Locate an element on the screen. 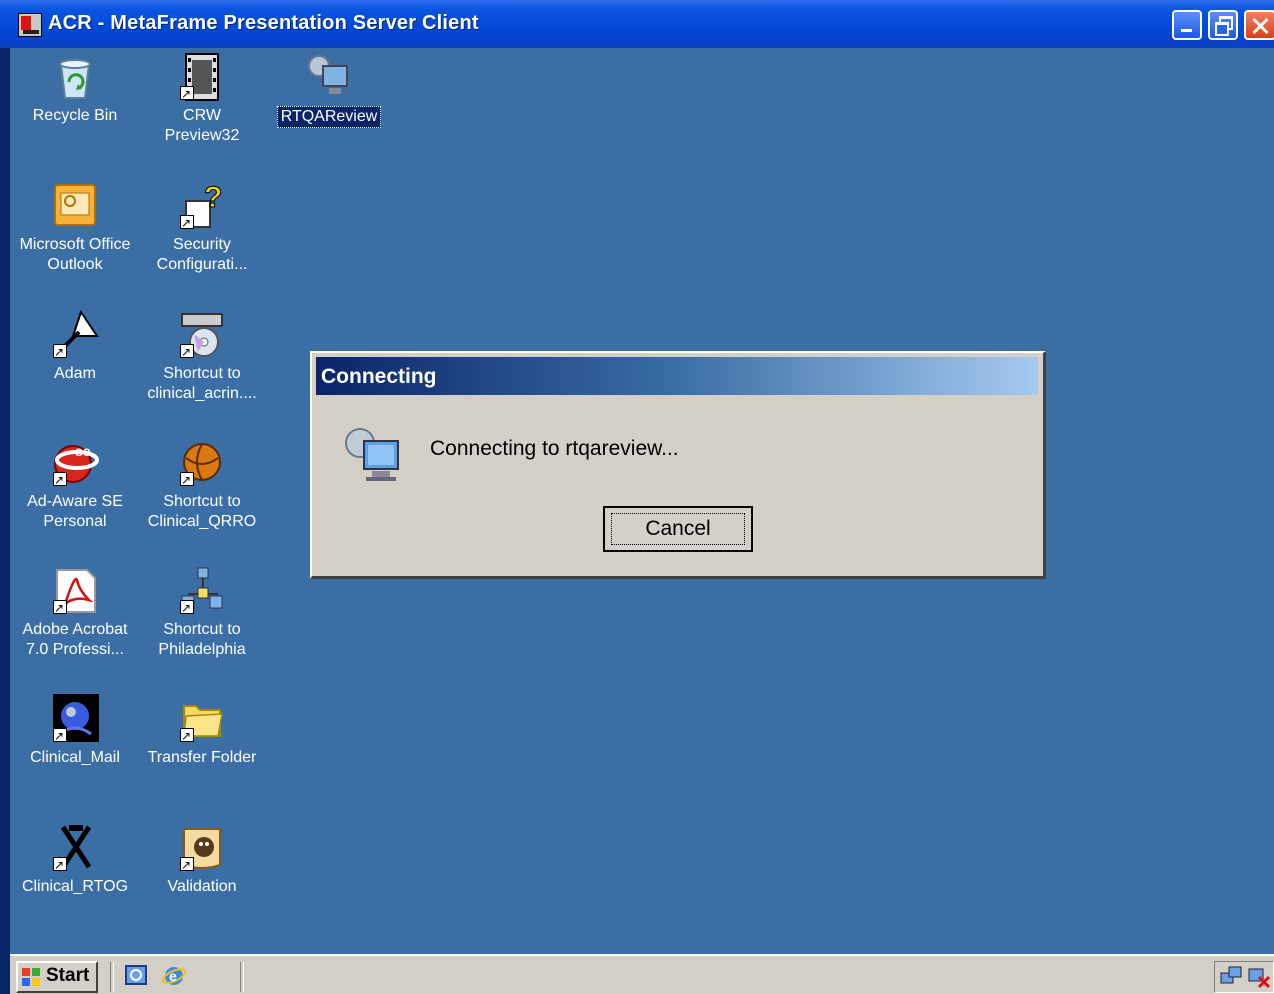 The width and height of the screenshot is (1274, 994). start-button: Start is located at coordinates (57, 977).